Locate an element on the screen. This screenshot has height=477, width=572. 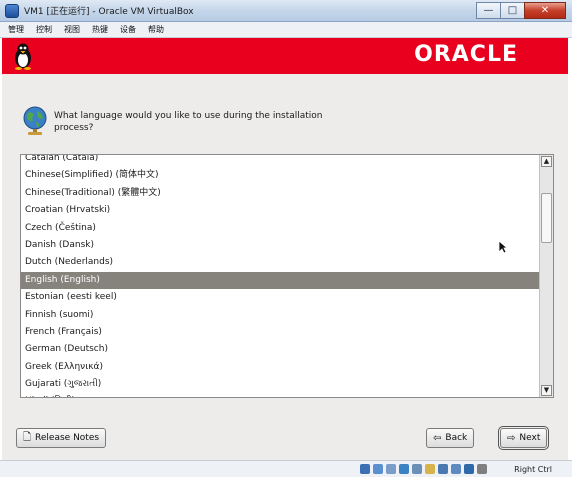
status-tray-icons is located at coordinates (425, 469).